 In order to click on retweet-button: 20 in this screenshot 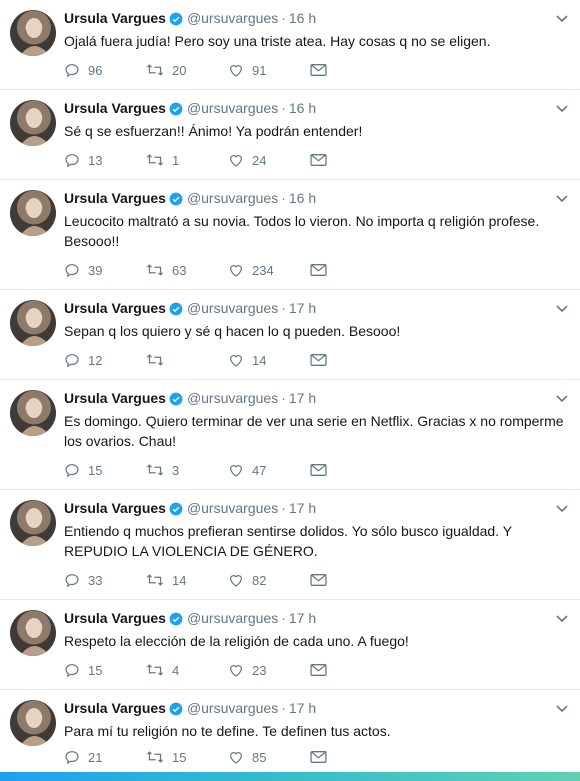, I will do `click(187, 70)`.